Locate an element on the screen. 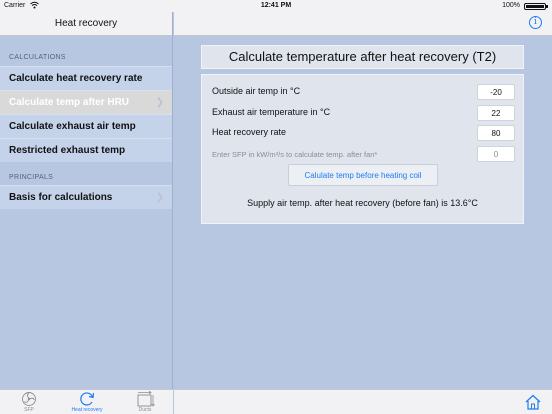  tab-label: SFP is located at coordinates (29, 410).